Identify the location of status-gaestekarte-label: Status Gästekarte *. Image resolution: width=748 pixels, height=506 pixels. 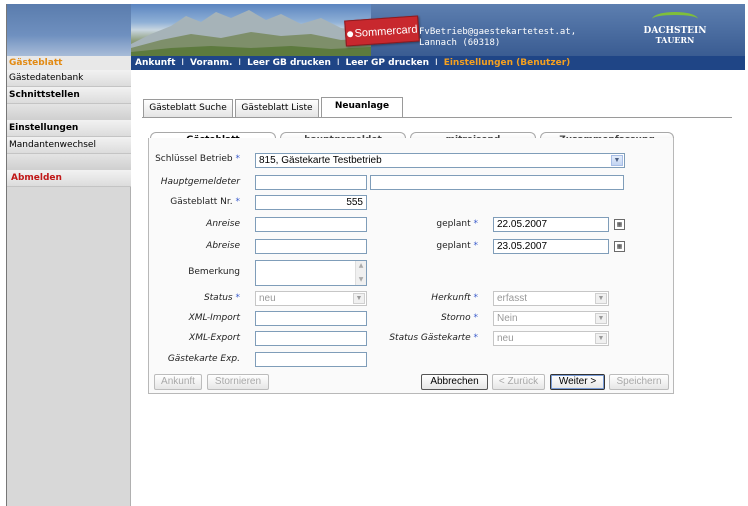
(433, 338).